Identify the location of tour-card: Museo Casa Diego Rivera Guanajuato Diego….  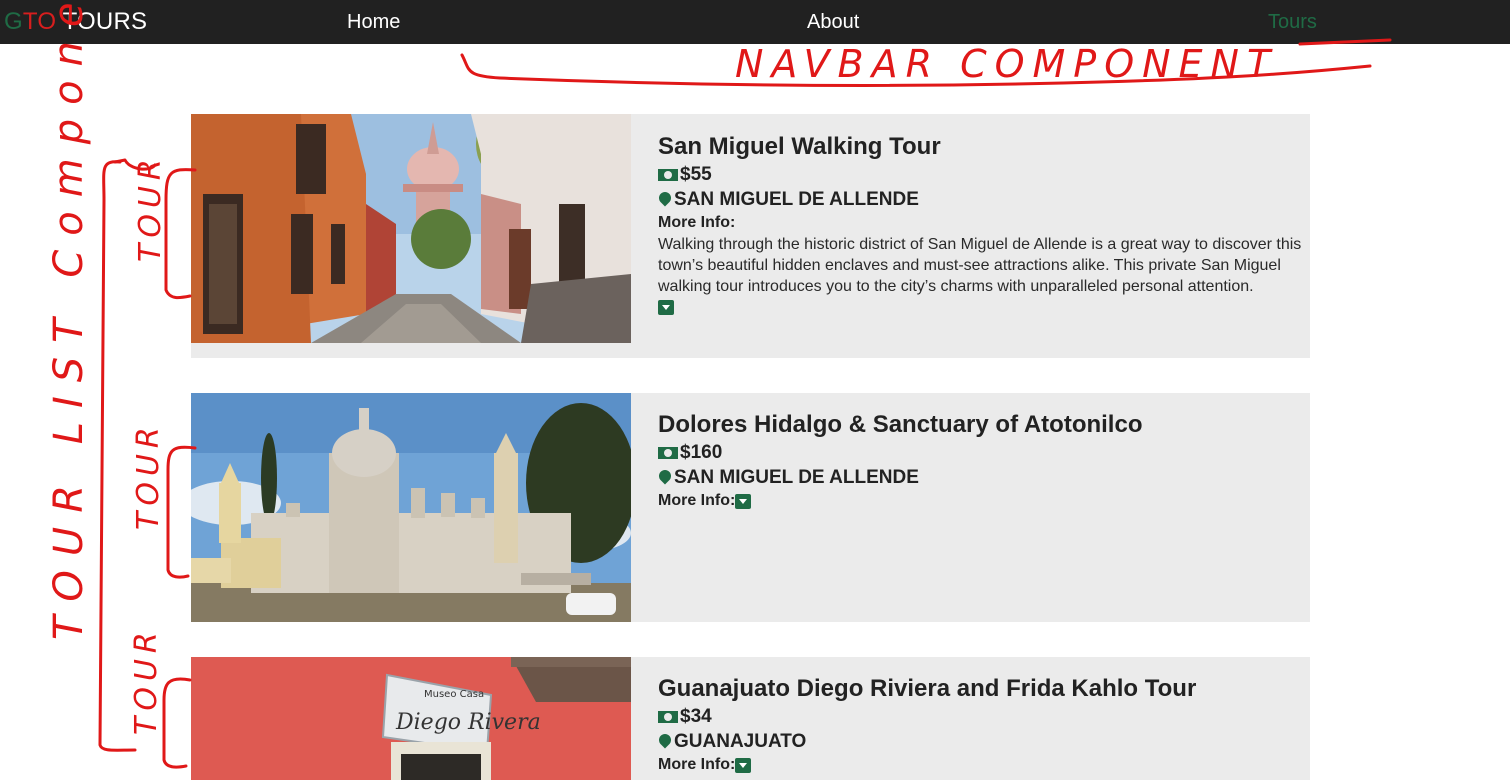
(750, 718).